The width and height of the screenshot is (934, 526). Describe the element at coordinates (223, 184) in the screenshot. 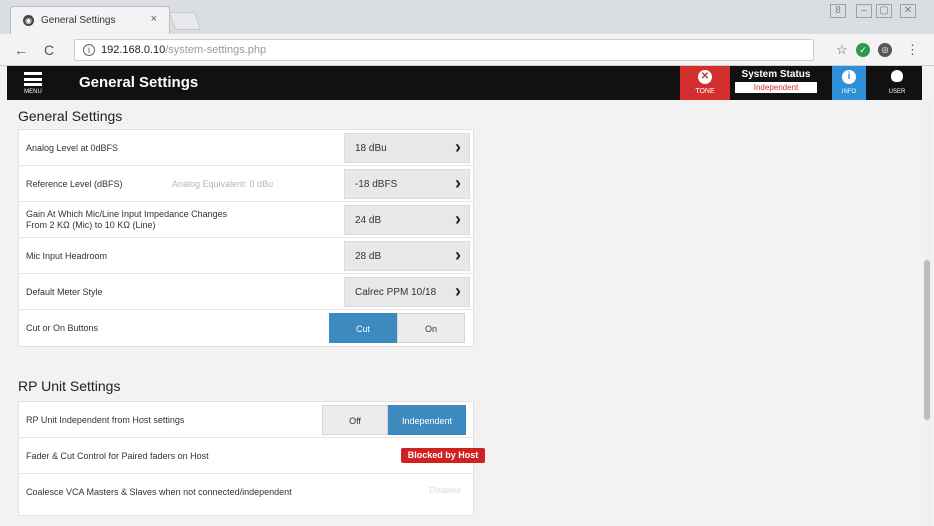

I see `setting-hint: Analog Equivalent: 0 dBu` at that location.